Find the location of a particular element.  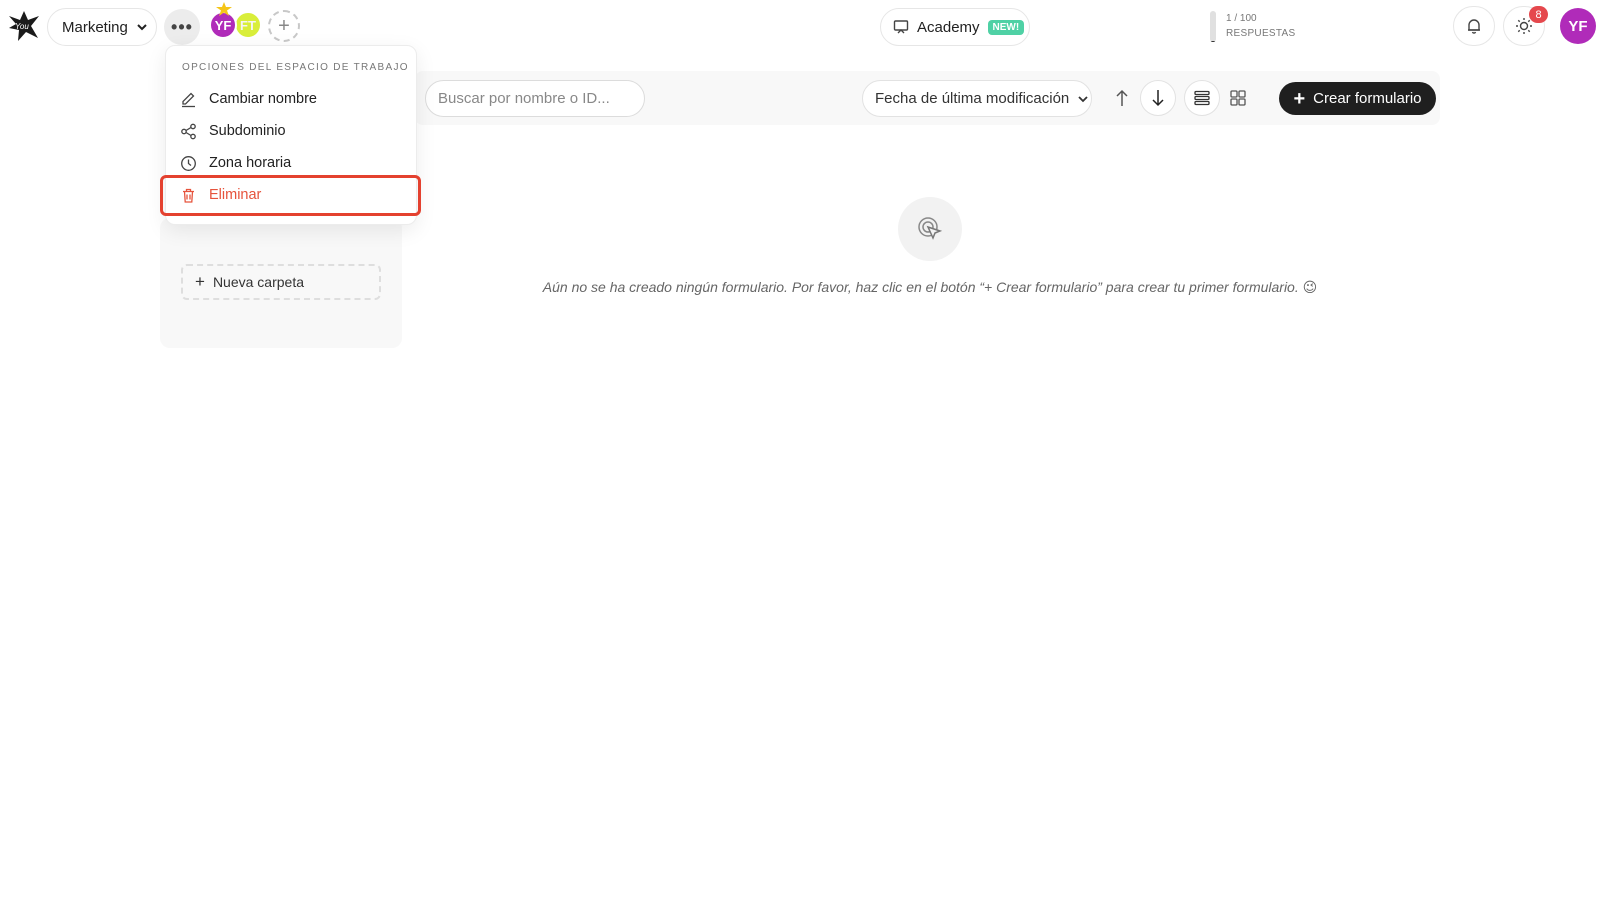

workspace-options-button: ••• is located at coordinates (182, 27).